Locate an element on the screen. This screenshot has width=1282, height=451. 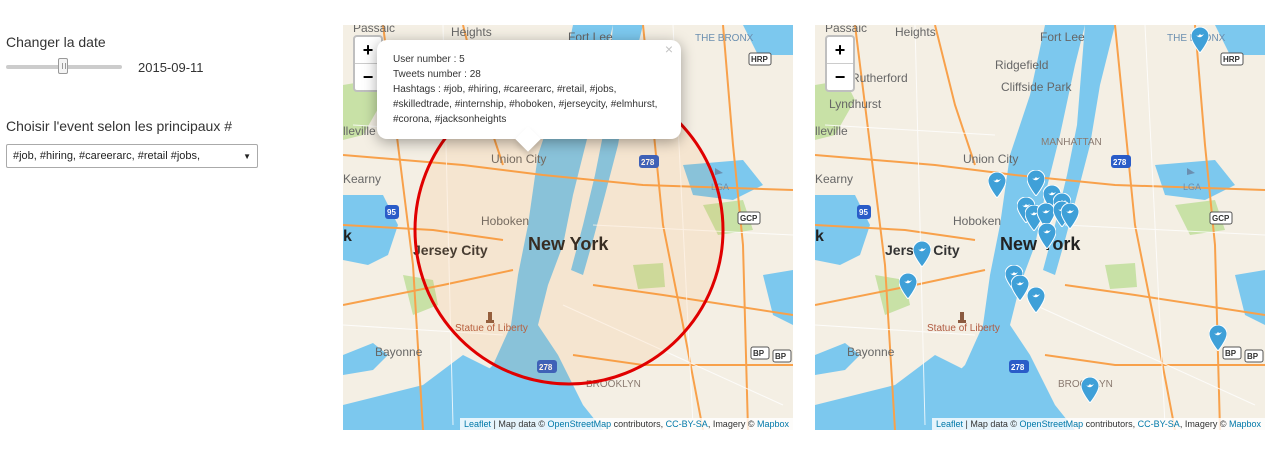
popup-user-number: User number : 5 is located at coordinates (429, 59).